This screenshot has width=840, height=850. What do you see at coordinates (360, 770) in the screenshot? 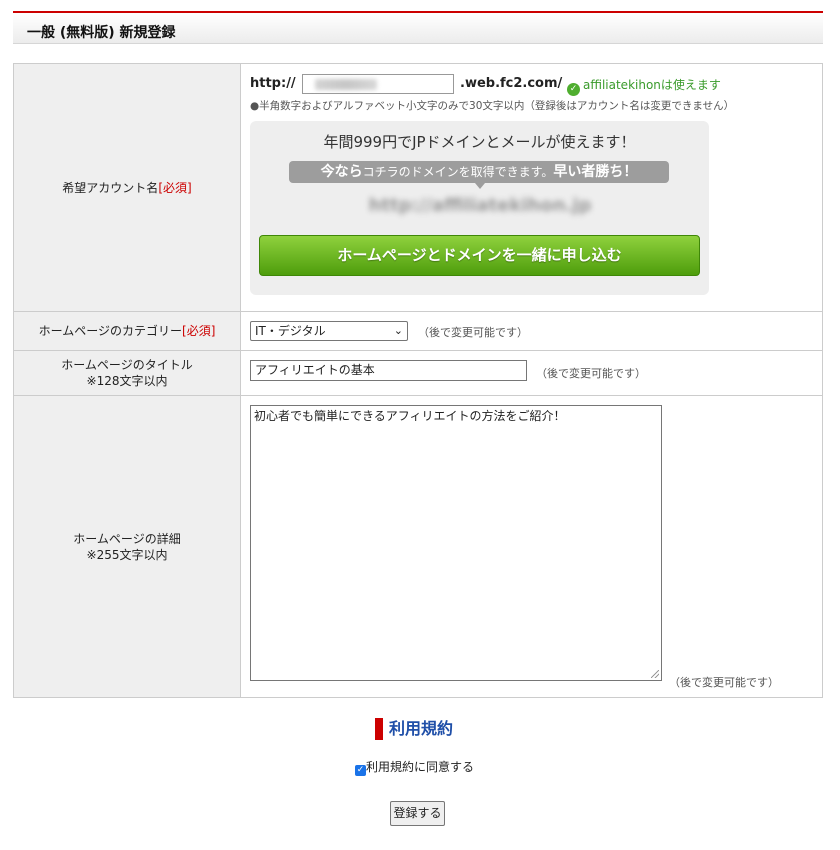
I see `terms-checkbox: ✓` at bounding box center [360, 770].